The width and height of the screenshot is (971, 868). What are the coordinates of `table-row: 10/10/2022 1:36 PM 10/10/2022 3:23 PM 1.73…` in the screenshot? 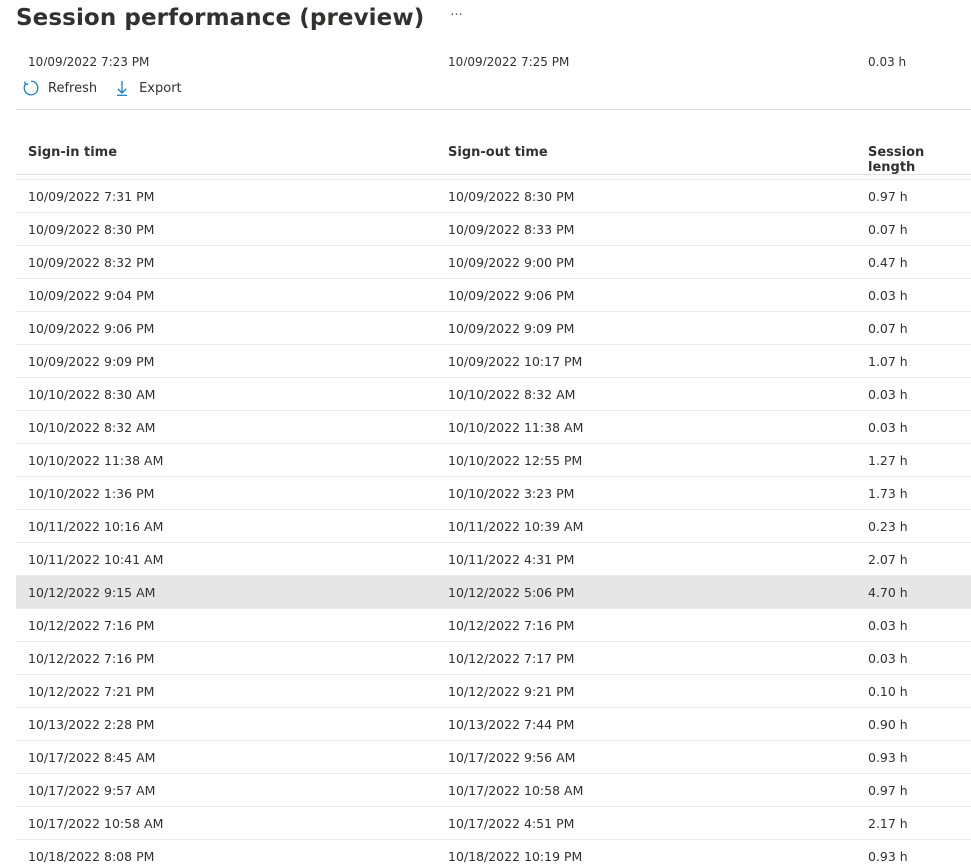 It's located at (493, 493).